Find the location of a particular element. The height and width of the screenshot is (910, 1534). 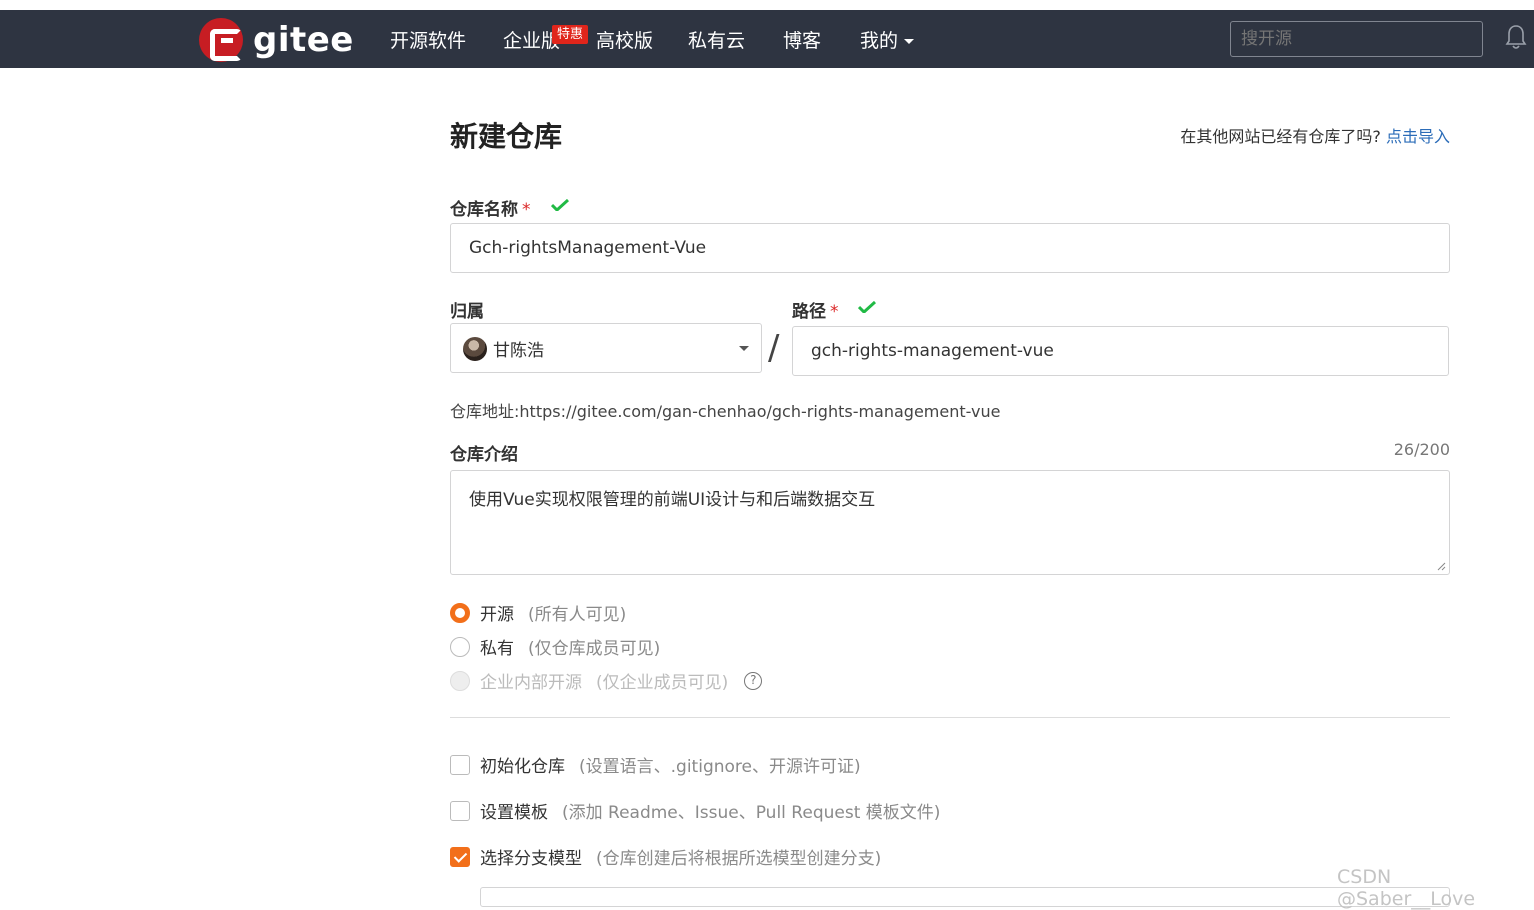

gitee-logo: gitee is located at coordinates (276, 40).